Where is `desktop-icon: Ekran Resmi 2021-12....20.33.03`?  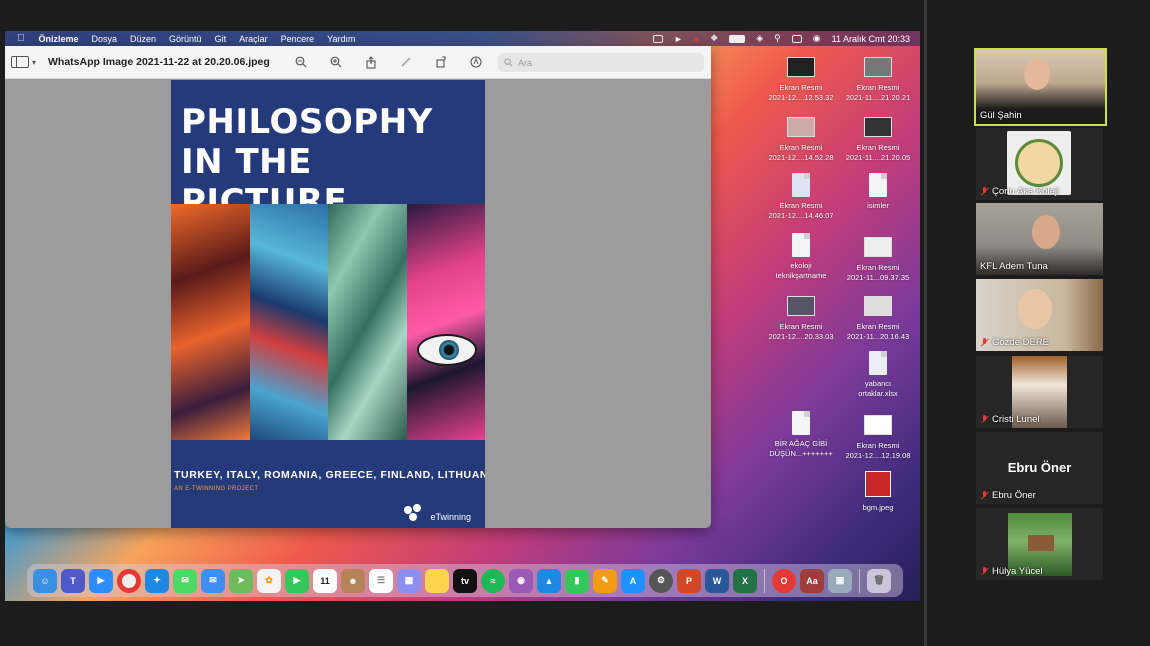 desktop-icon: Ekran Resmi 2021-12....20.33.03 is located at coordinates (801, 319).